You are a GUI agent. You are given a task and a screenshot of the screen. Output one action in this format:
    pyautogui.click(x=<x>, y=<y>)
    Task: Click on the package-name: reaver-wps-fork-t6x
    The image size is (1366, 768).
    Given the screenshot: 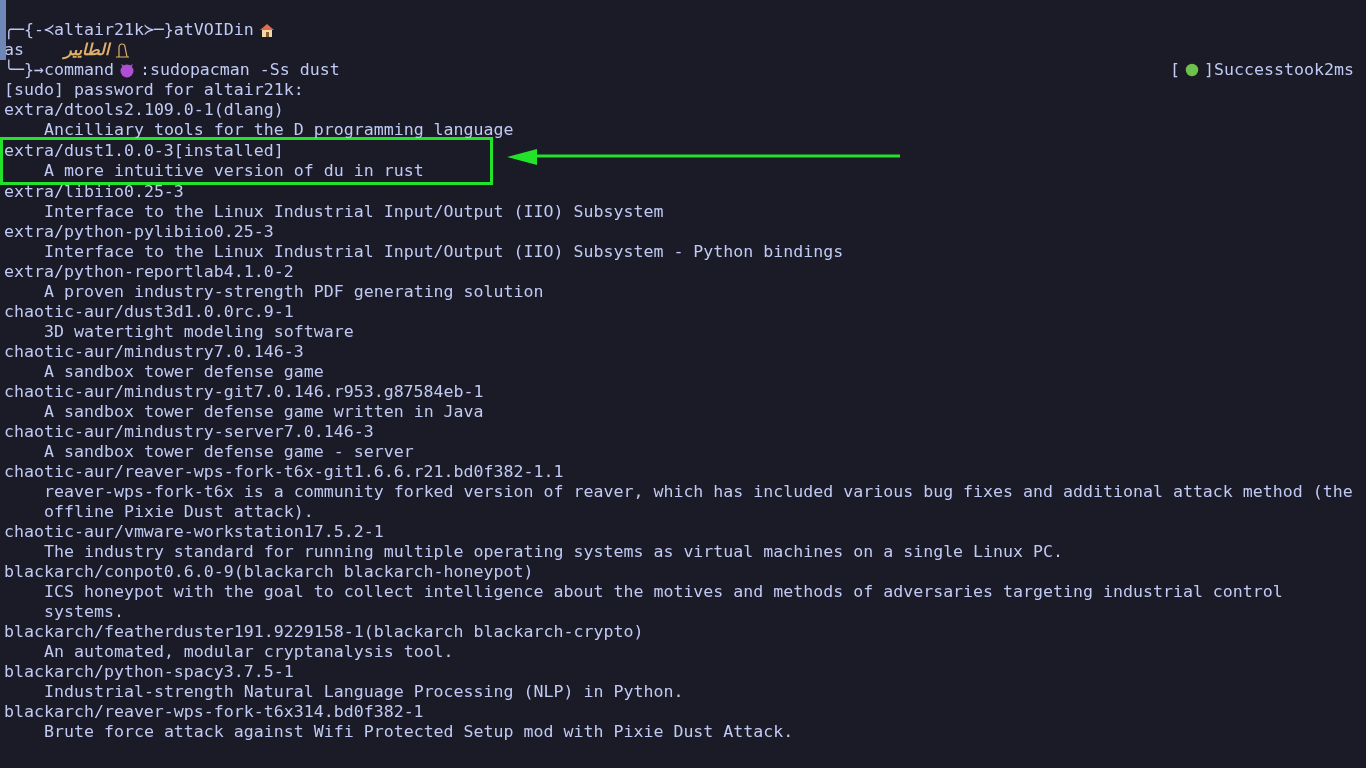 What is the action you would take?
    pyautogui.click(x=198, y=712)
    